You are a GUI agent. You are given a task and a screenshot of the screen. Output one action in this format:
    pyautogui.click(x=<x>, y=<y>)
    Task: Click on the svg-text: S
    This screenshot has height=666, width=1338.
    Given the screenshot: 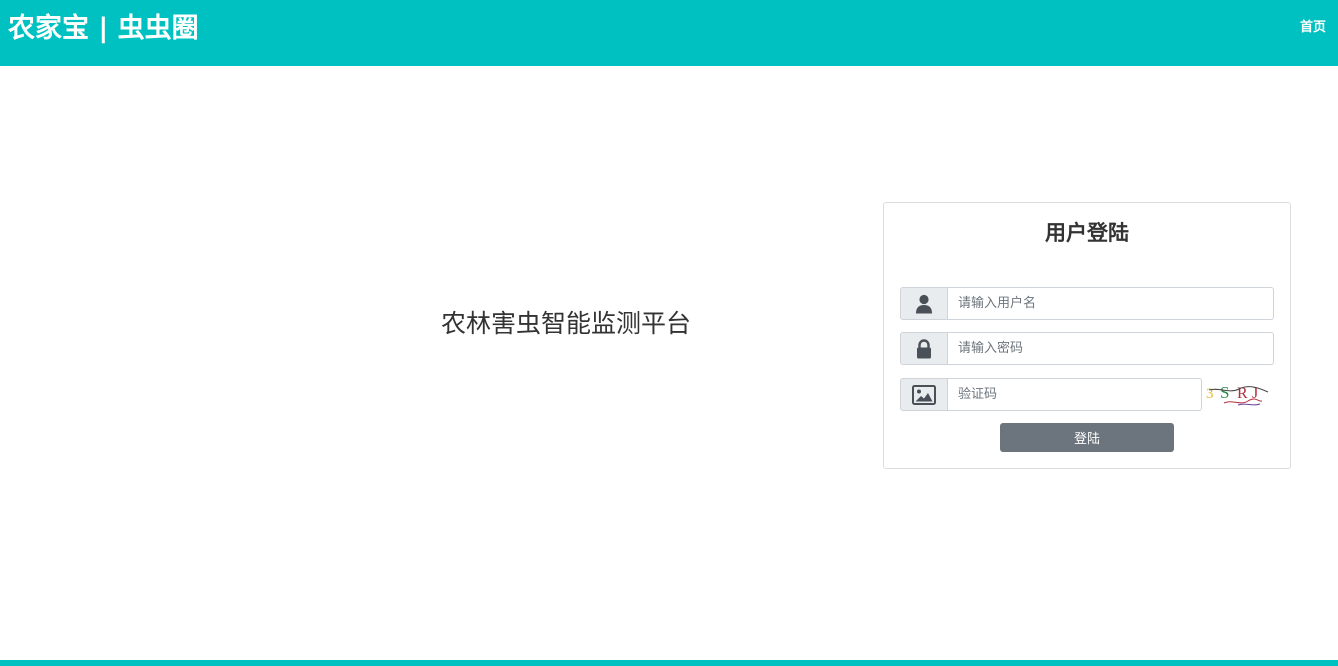 What is the action you would take?
    pyautogui.click(x=1224, y=392)
    